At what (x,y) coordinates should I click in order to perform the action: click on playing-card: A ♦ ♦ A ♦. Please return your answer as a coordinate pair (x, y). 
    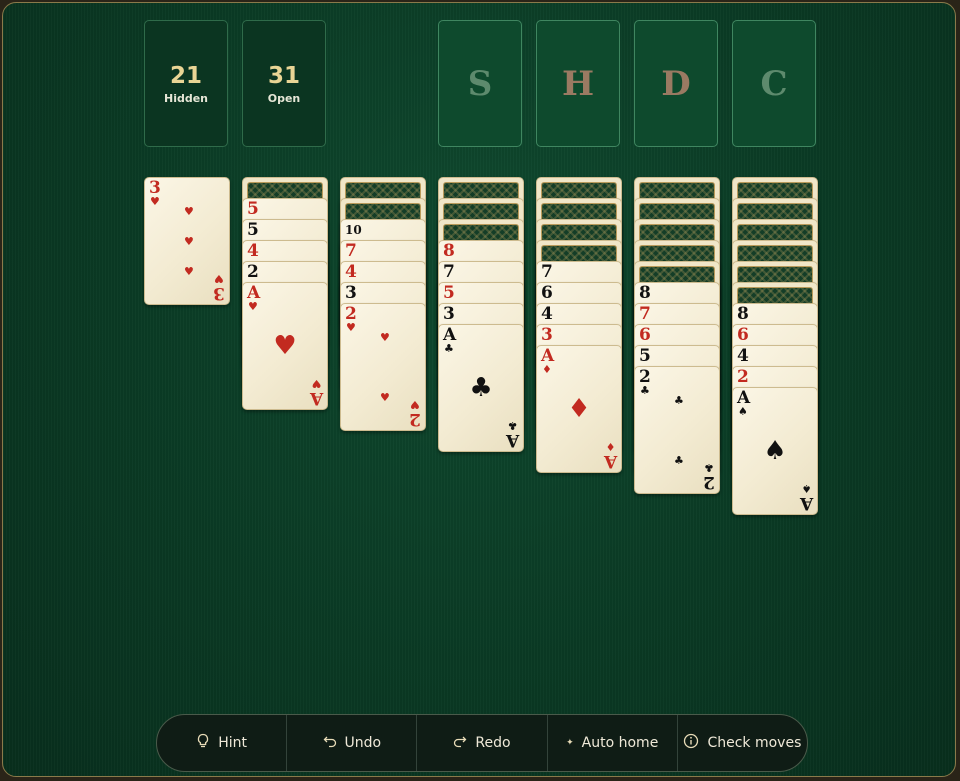
    Looking at the image, I should click on (579, 409).